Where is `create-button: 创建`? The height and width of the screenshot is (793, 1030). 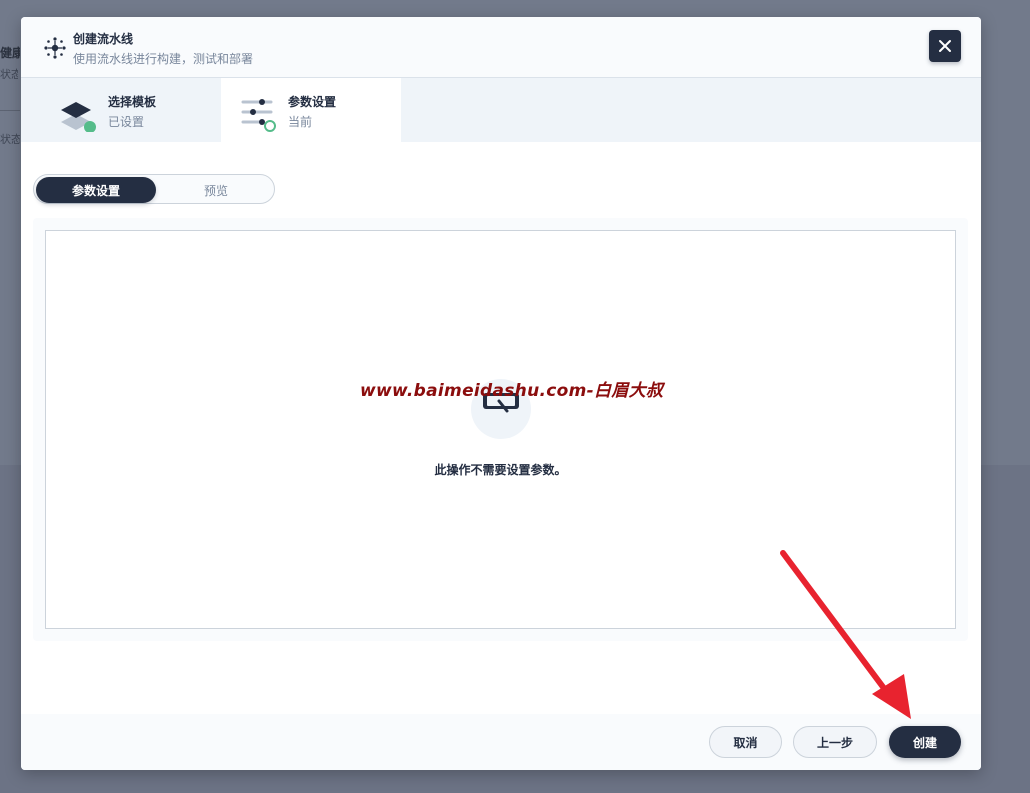
create-button: 创建 is located at coordinates (925, 742).